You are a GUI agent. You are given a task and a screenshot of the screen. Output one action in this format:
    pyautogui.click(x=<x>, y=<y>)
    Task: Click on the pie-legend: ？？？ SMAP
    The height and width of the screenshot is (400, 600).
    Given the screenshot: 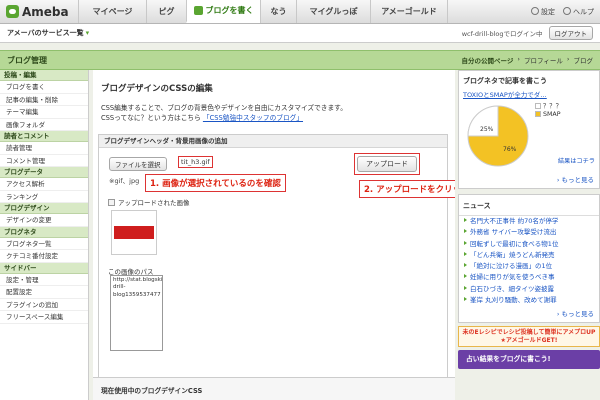 What is the action you would take?
    pyautogui.click(x=548, y=111)
    